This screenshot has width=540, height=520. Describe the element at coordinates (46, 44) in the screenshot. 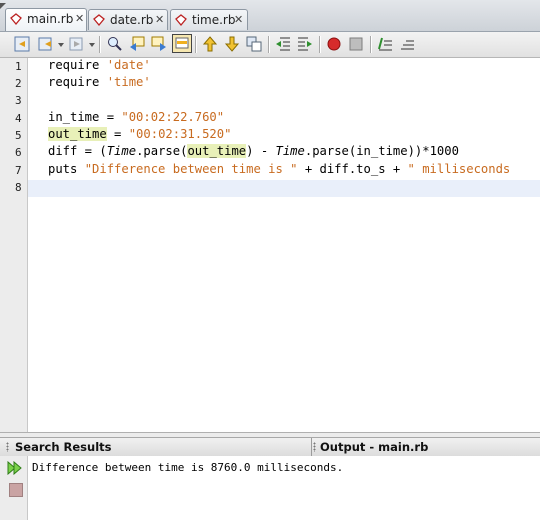

I see `history-icon` at that location.